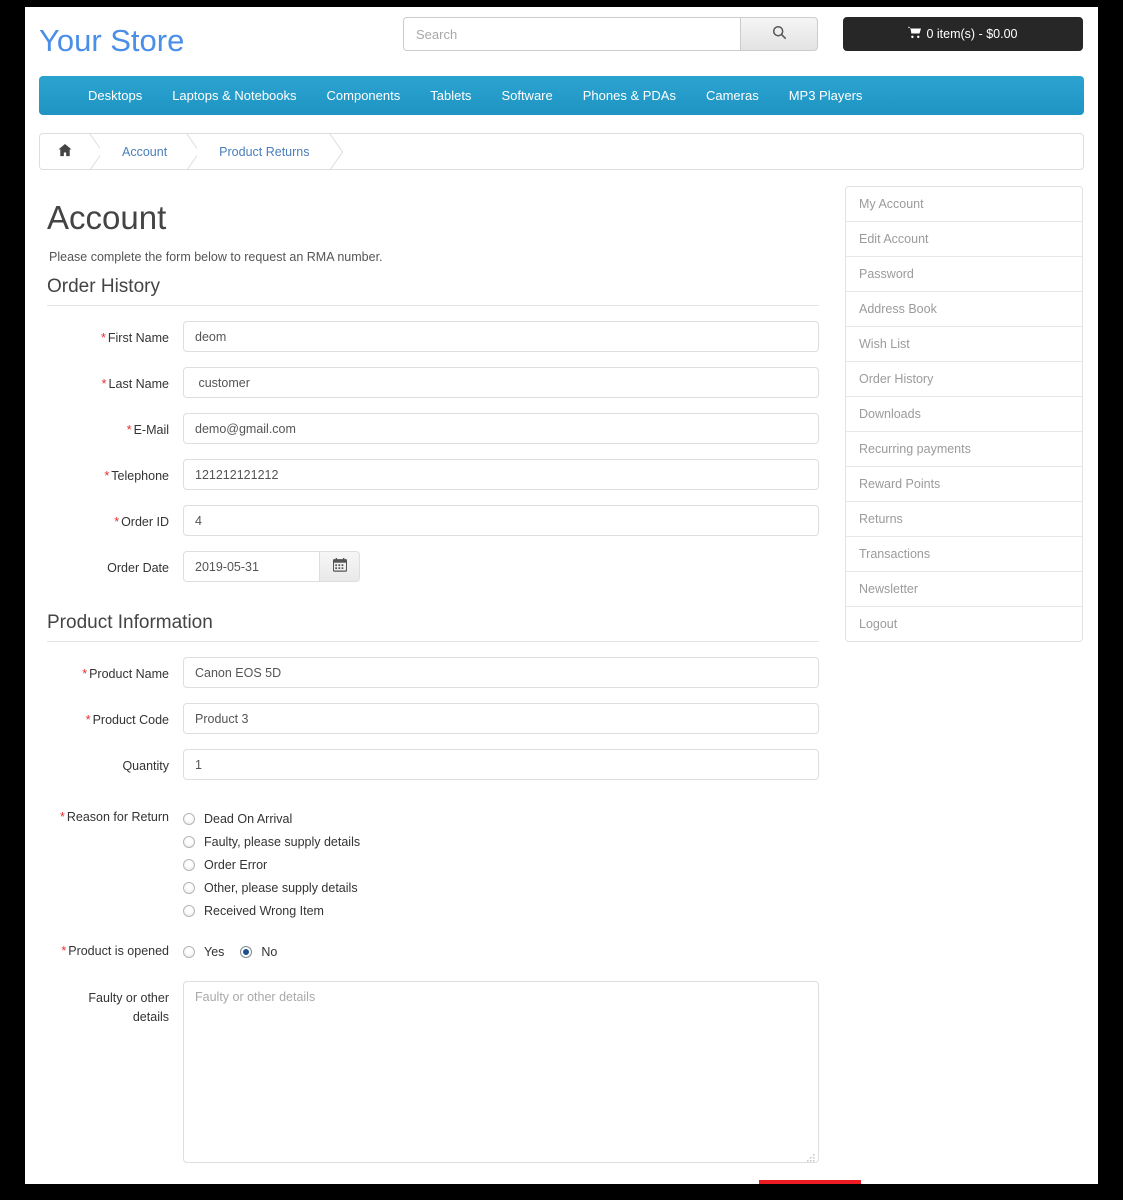  I want to click on faulty-details-textarea, so click(501, 1072).